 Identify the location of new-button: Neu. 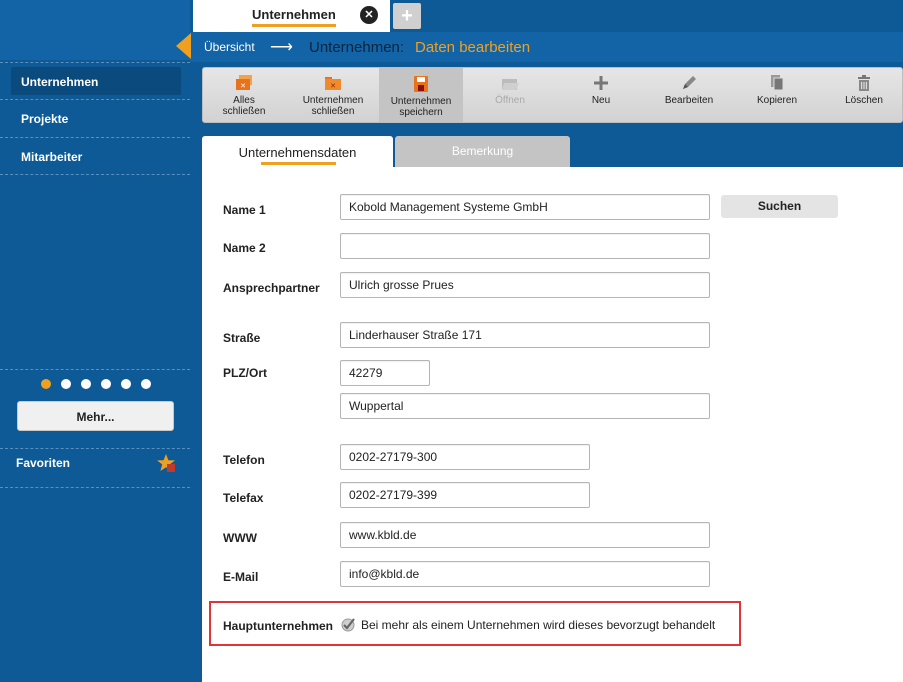
(601, 95).